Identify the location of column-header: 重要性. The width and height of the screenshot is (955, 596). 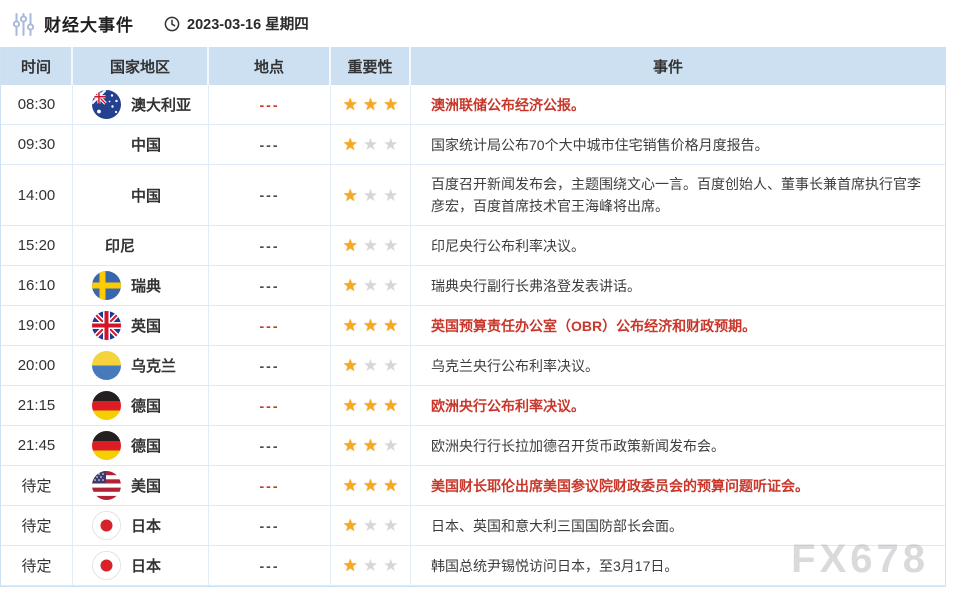
(371, 66).